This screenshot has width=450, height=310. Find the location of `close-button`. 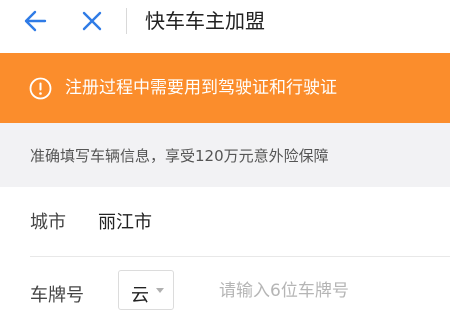

close-button is located at coordinates (92, 21).